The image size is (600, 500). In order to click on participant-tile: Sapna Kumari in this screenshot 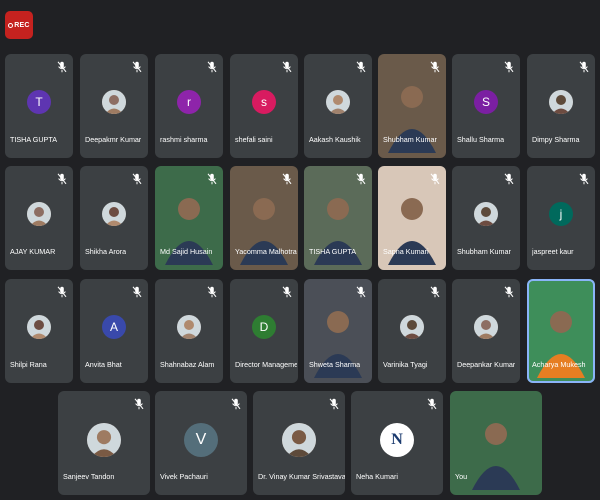, I will do `click(412, 218)`.